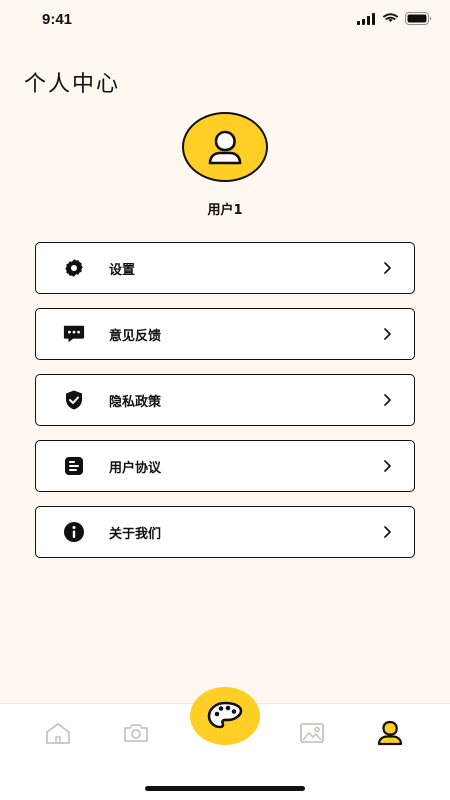 The image size is (450, 800). Describe the element at coordinates (225, 334) in the screenshot. I see `menu-item-feedback: 意见反馈` at that location.